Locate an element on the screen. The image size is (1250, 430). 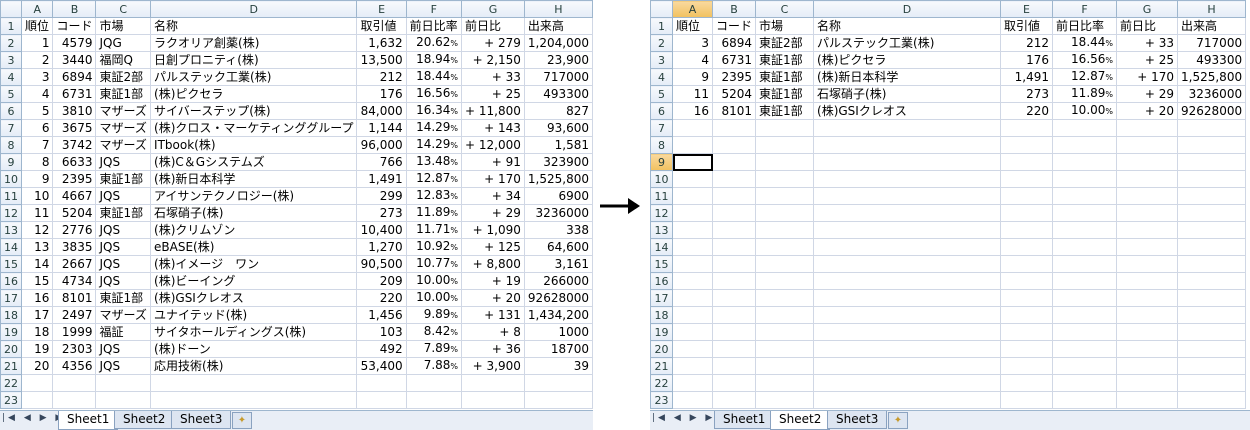
cell-h3: 493300 is located at coordinates (1212, 60).